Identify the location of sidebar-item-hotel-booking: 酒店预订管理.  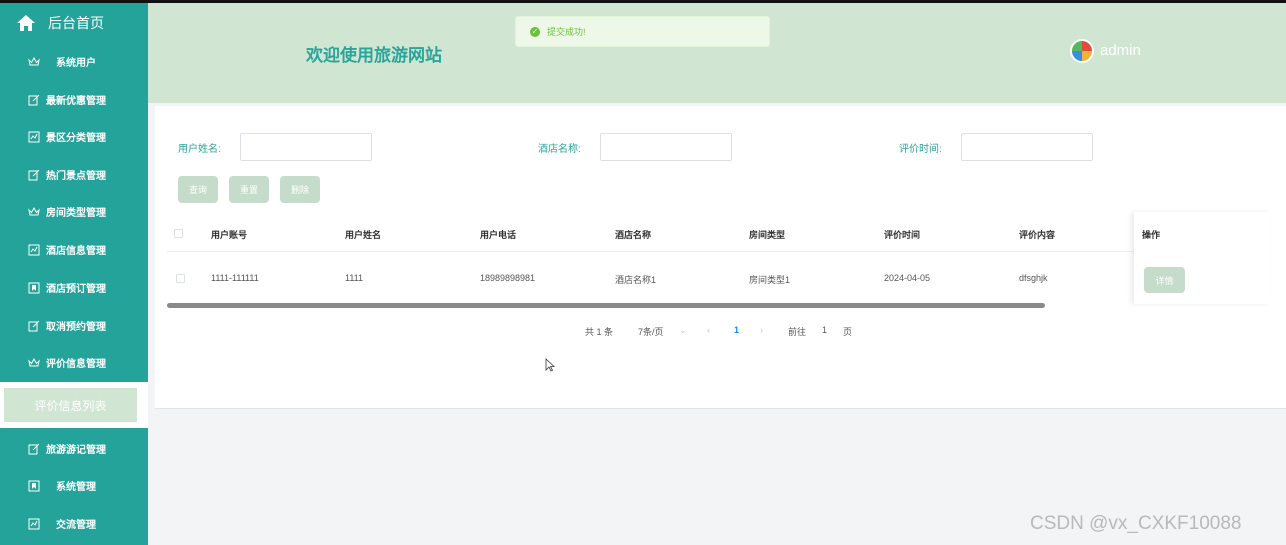
(74, 287).